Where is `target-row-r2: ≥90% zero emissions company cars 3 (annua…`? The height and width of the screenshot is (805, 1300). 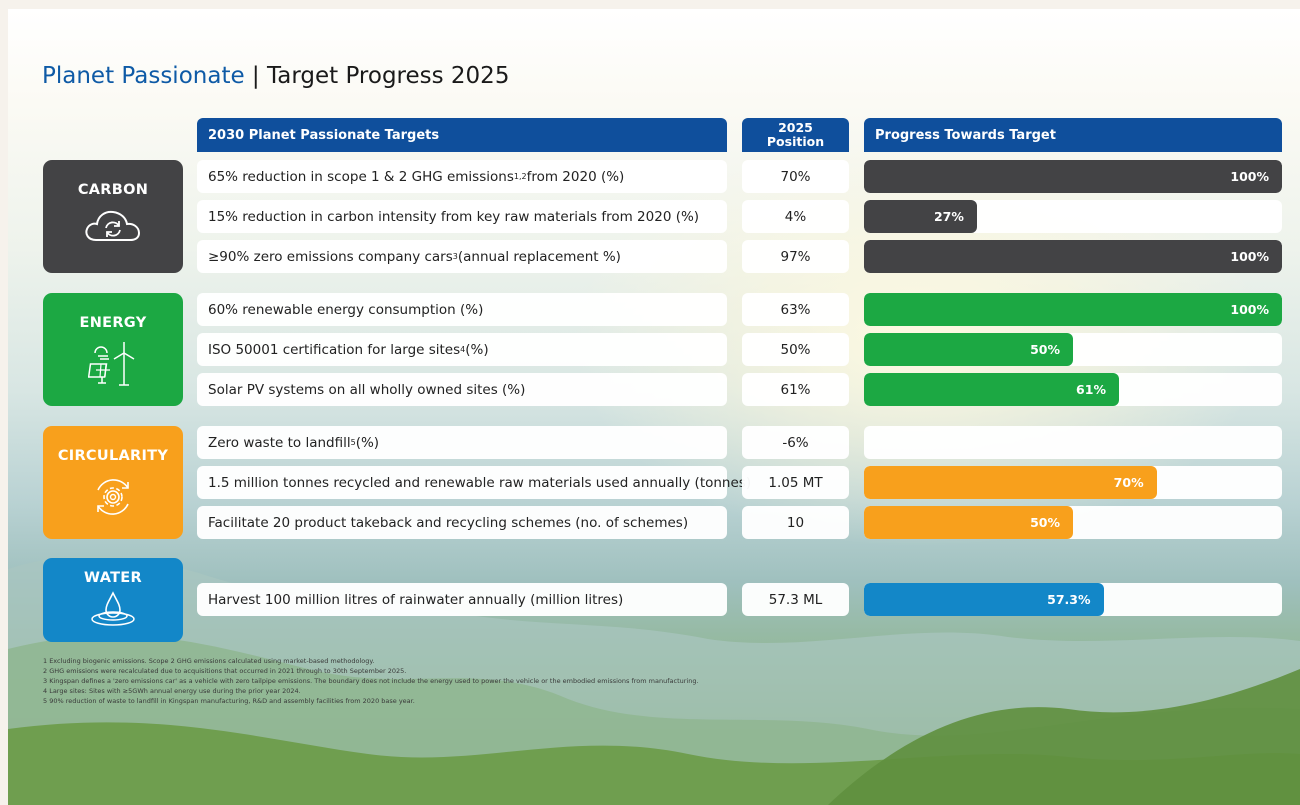 target-row-r2: ≥90% zero emissions company cars 3 (annua… is located at coordinates (462, 256).